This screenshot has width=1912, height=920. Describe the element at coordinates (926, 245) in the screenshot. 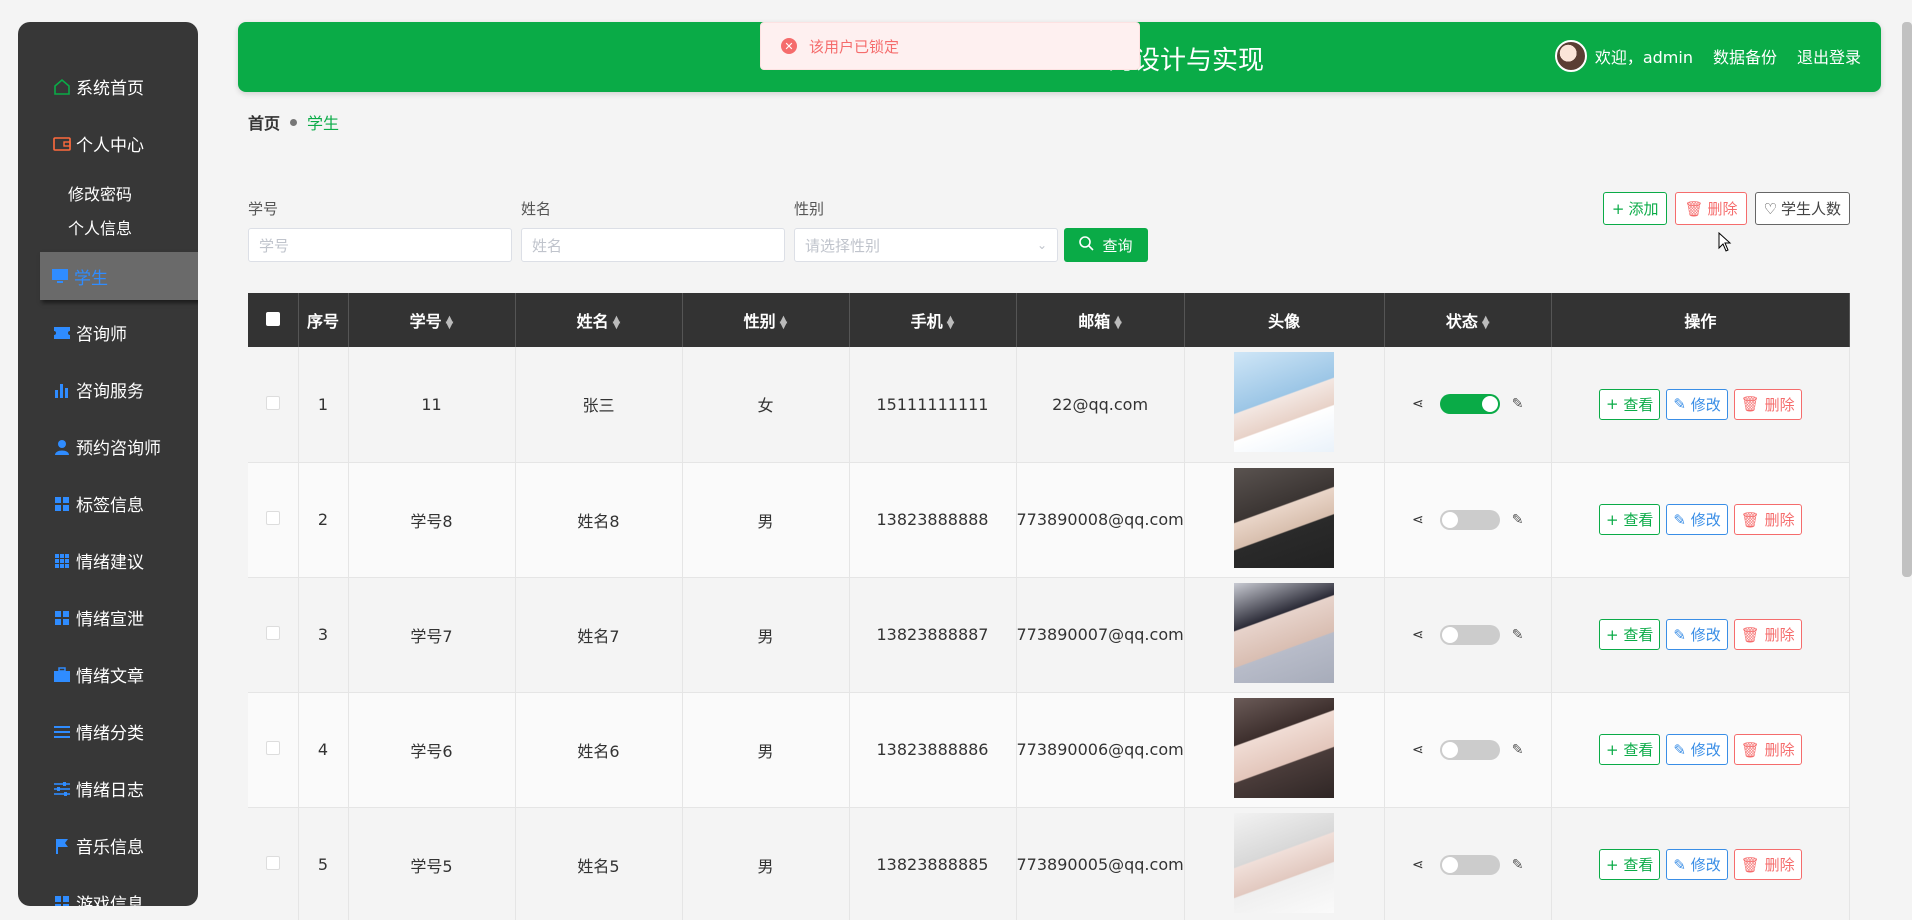

I see `gender-select: 请选择性别 ⌄` at that location.